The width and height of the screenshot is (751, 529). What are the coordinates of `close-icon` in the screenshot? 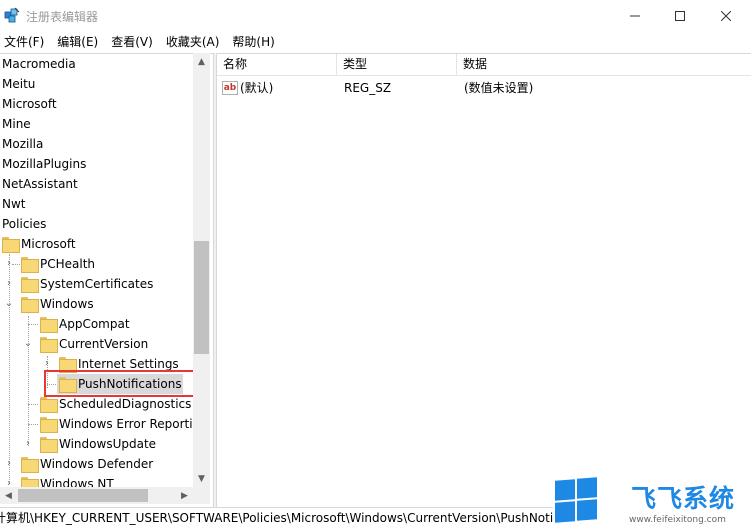 It's located at (726, 15).